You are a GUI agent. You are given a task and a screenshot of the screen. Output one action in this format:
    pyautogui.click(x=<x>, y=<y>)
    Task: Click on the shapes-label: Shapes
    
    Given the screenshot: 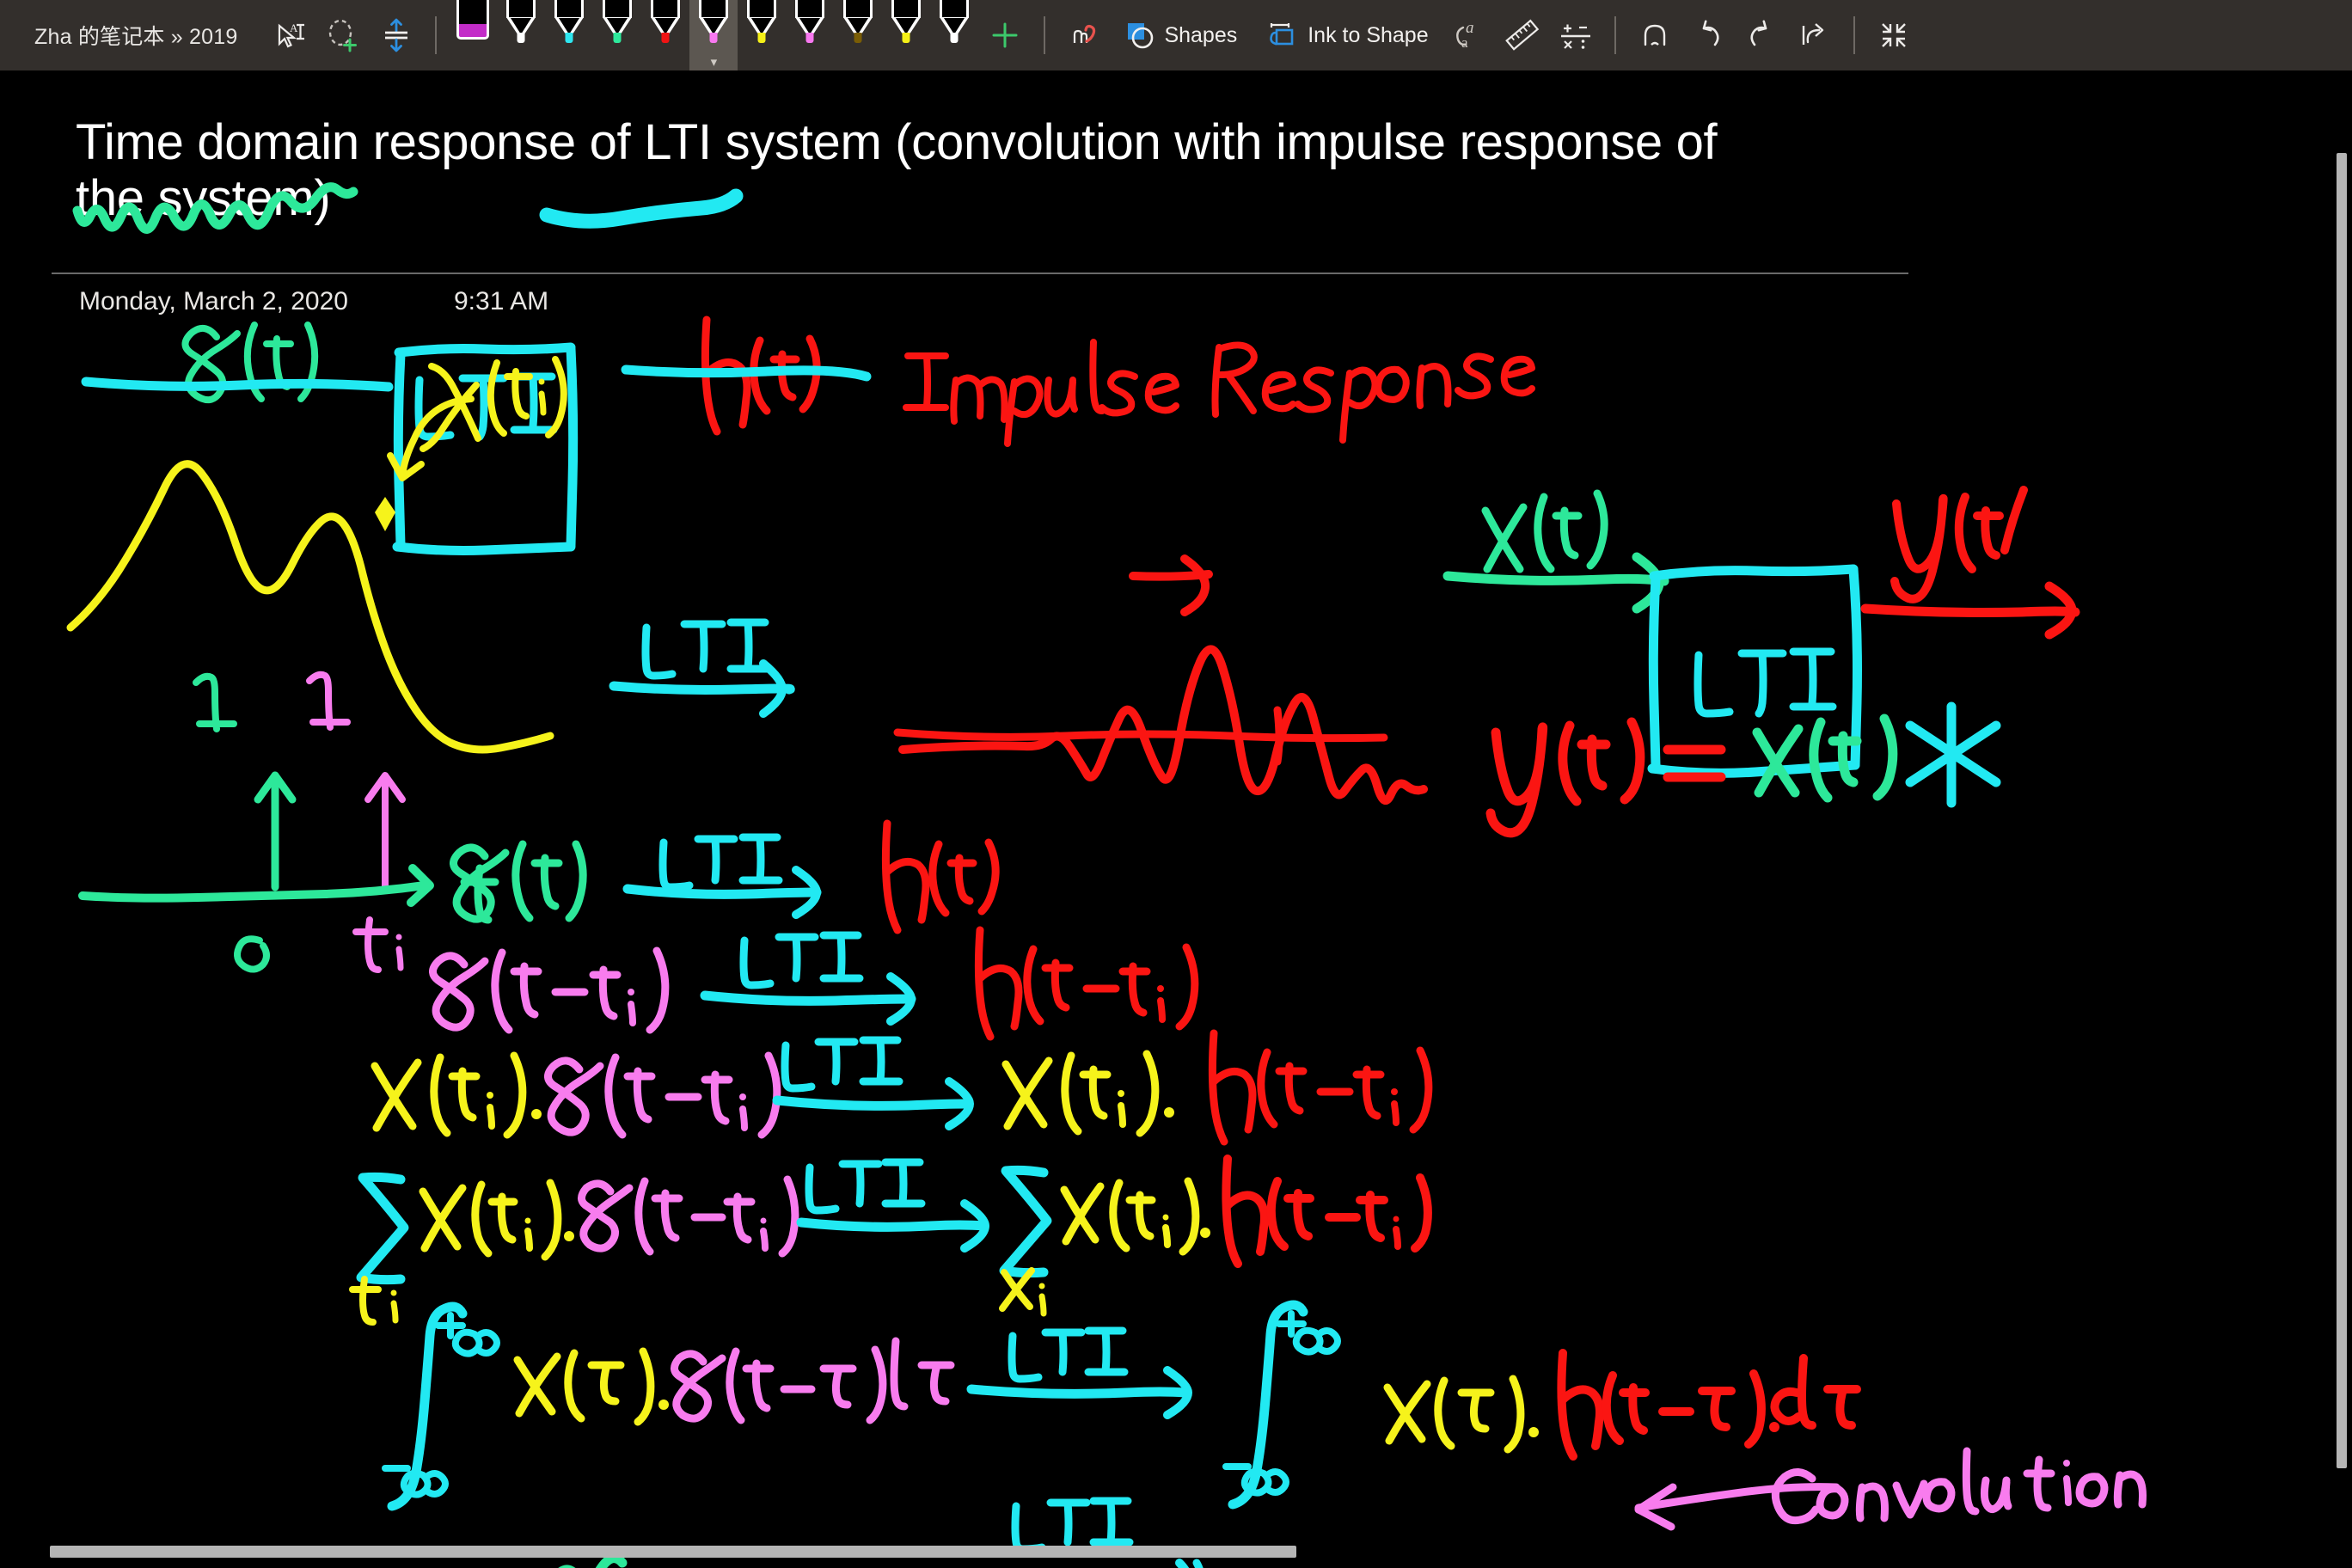 What is the action you would take?
    pyautogui.click(x=1201, y=34)
    